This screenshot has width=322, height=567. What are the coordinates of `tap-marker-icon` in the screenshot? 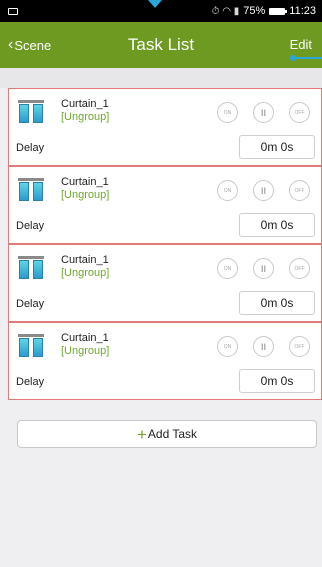 It's located at (155, 4).